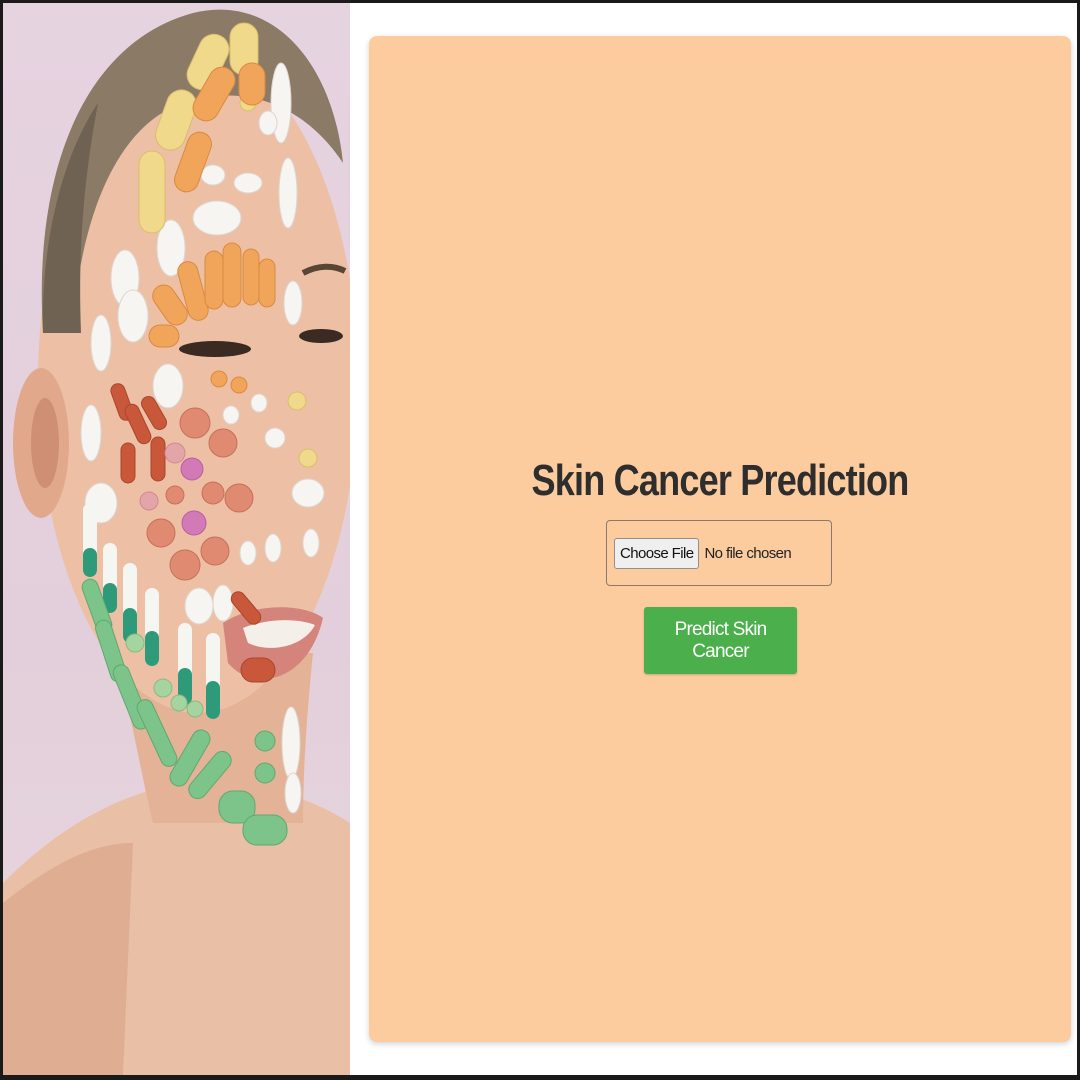 This screenshot has height=1080, width=1080. I want to click on page-title: Skin Cancer Prediction, so click(720, 480).